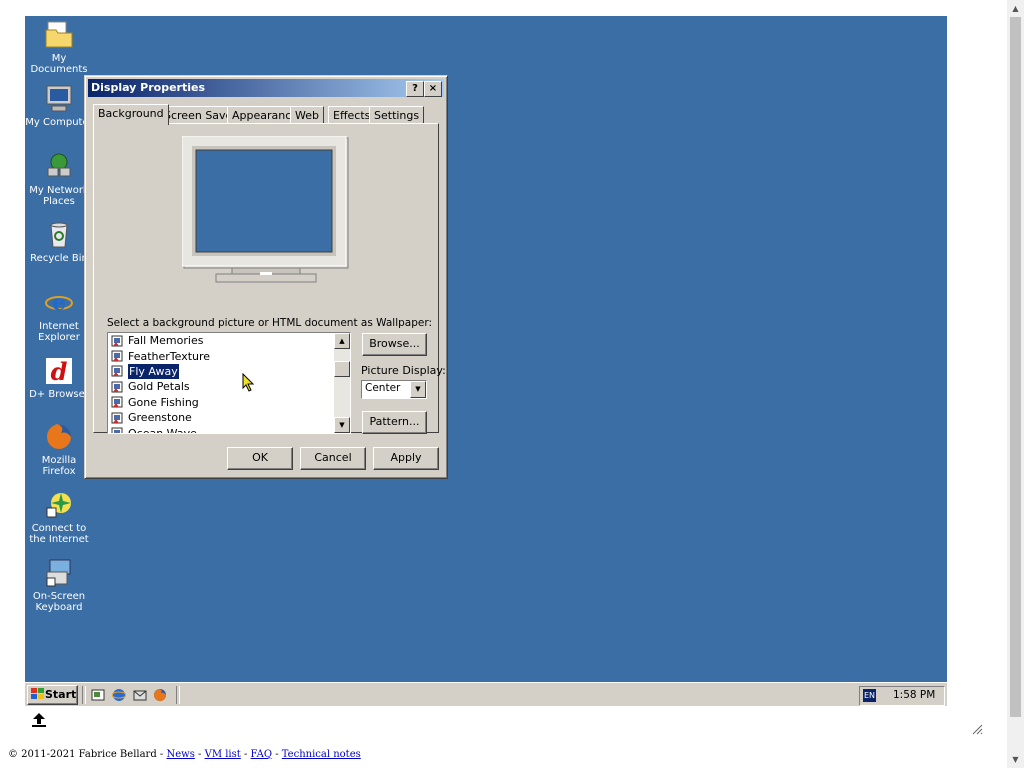 This screenshot has height=768, width=1024. I want to click on svg-text: d, so click(59, 371).